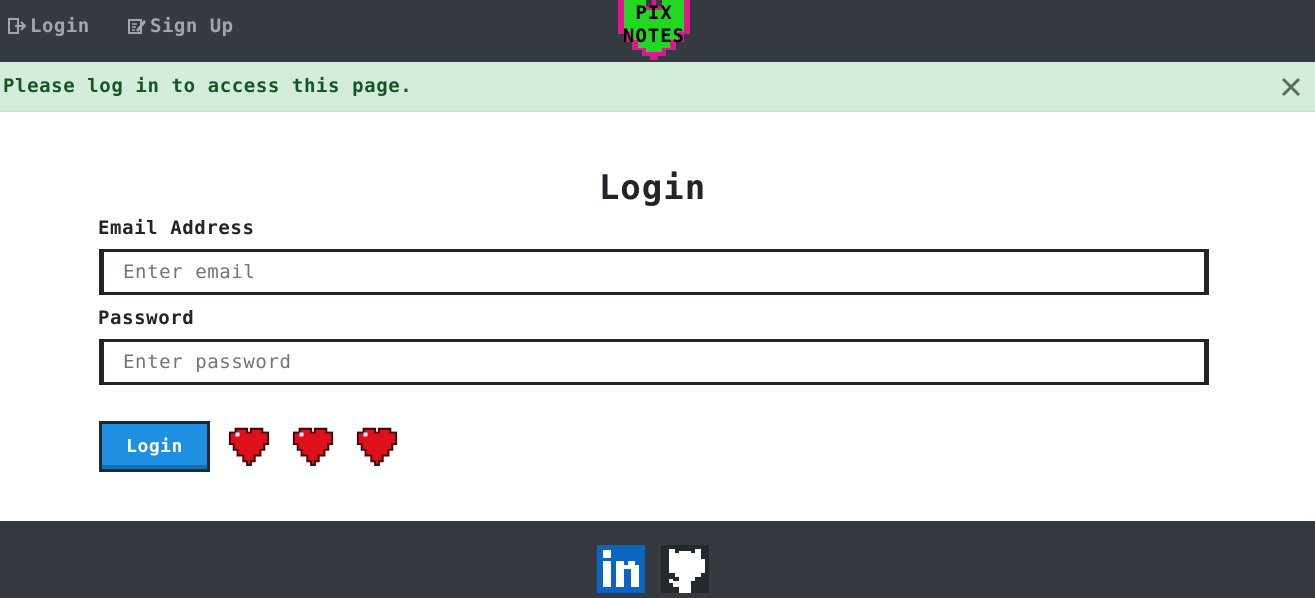  I want to click on edit-icon, so click(137, 26).